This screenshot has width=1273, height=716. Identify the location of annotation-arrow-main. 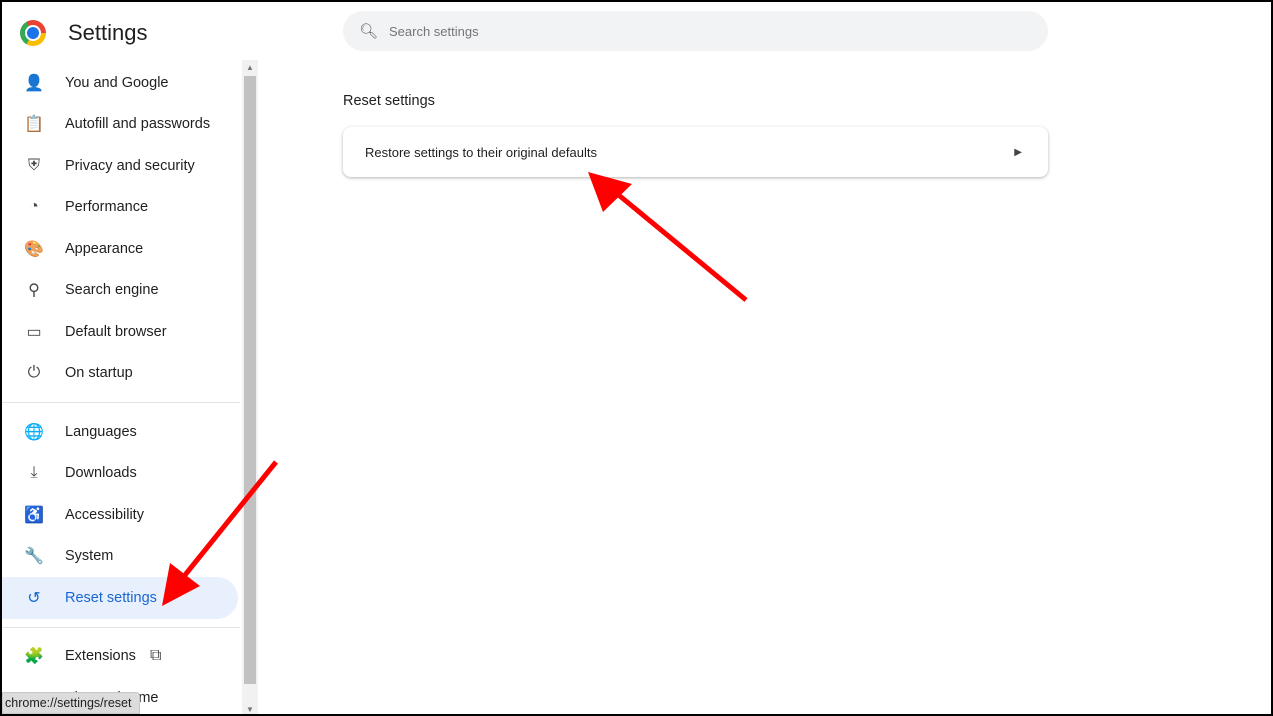
(668, 237).